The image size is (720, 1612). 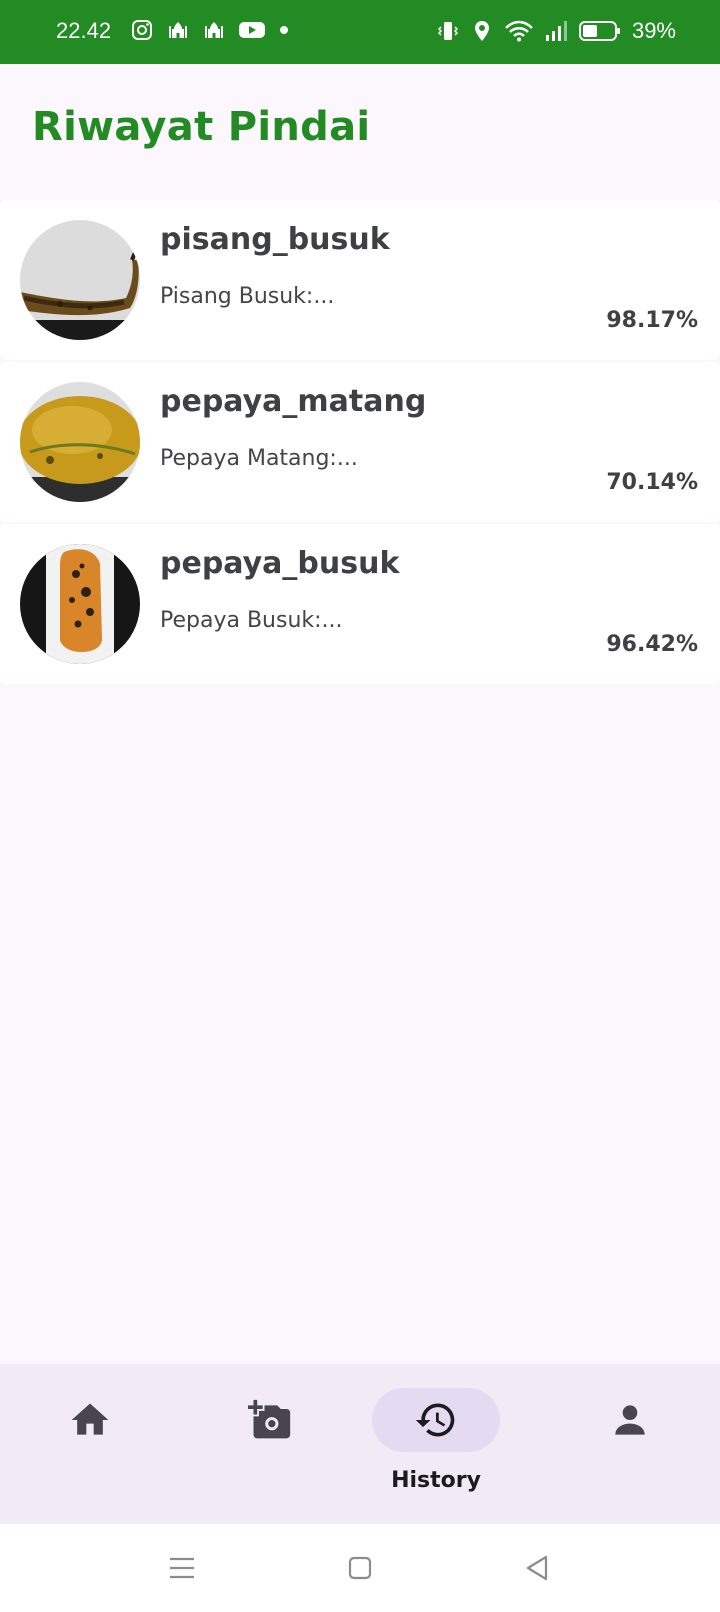 I want to click on home-square-icon, so click(x=360, y=1568).